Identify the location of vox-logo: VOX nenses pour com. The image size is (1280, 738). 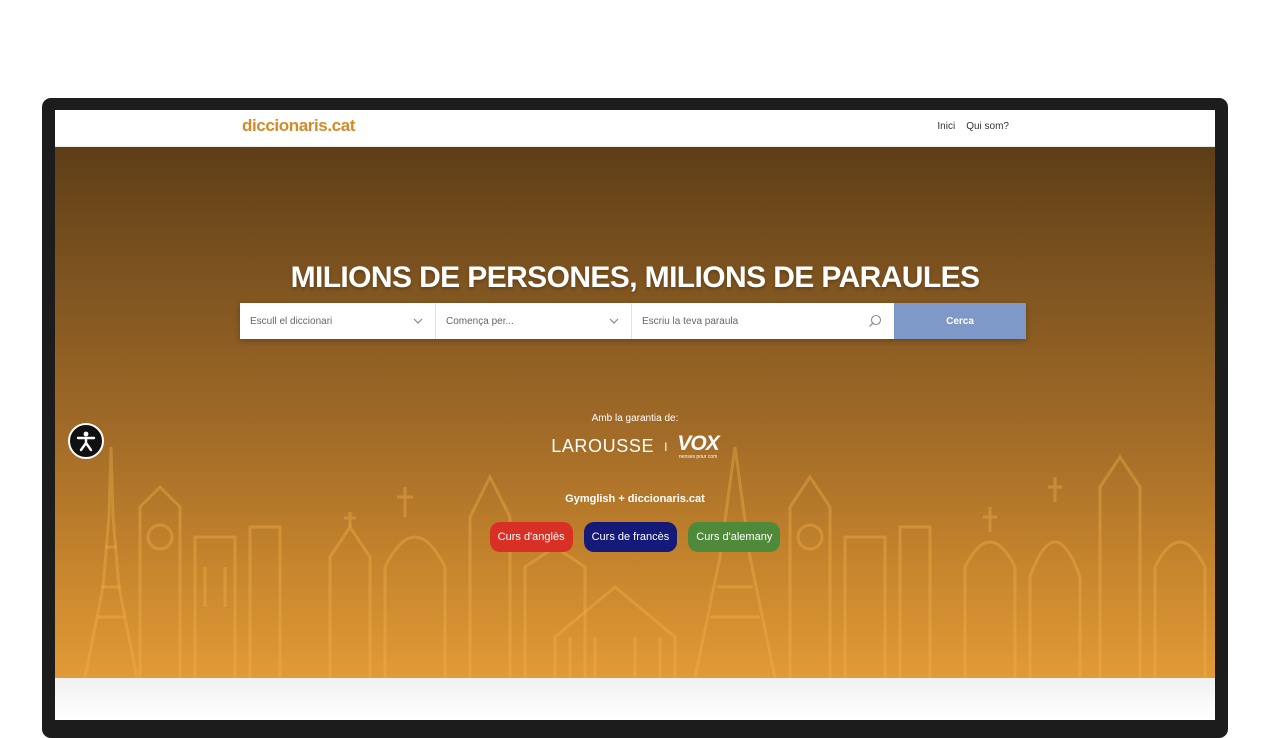
(698, 446).